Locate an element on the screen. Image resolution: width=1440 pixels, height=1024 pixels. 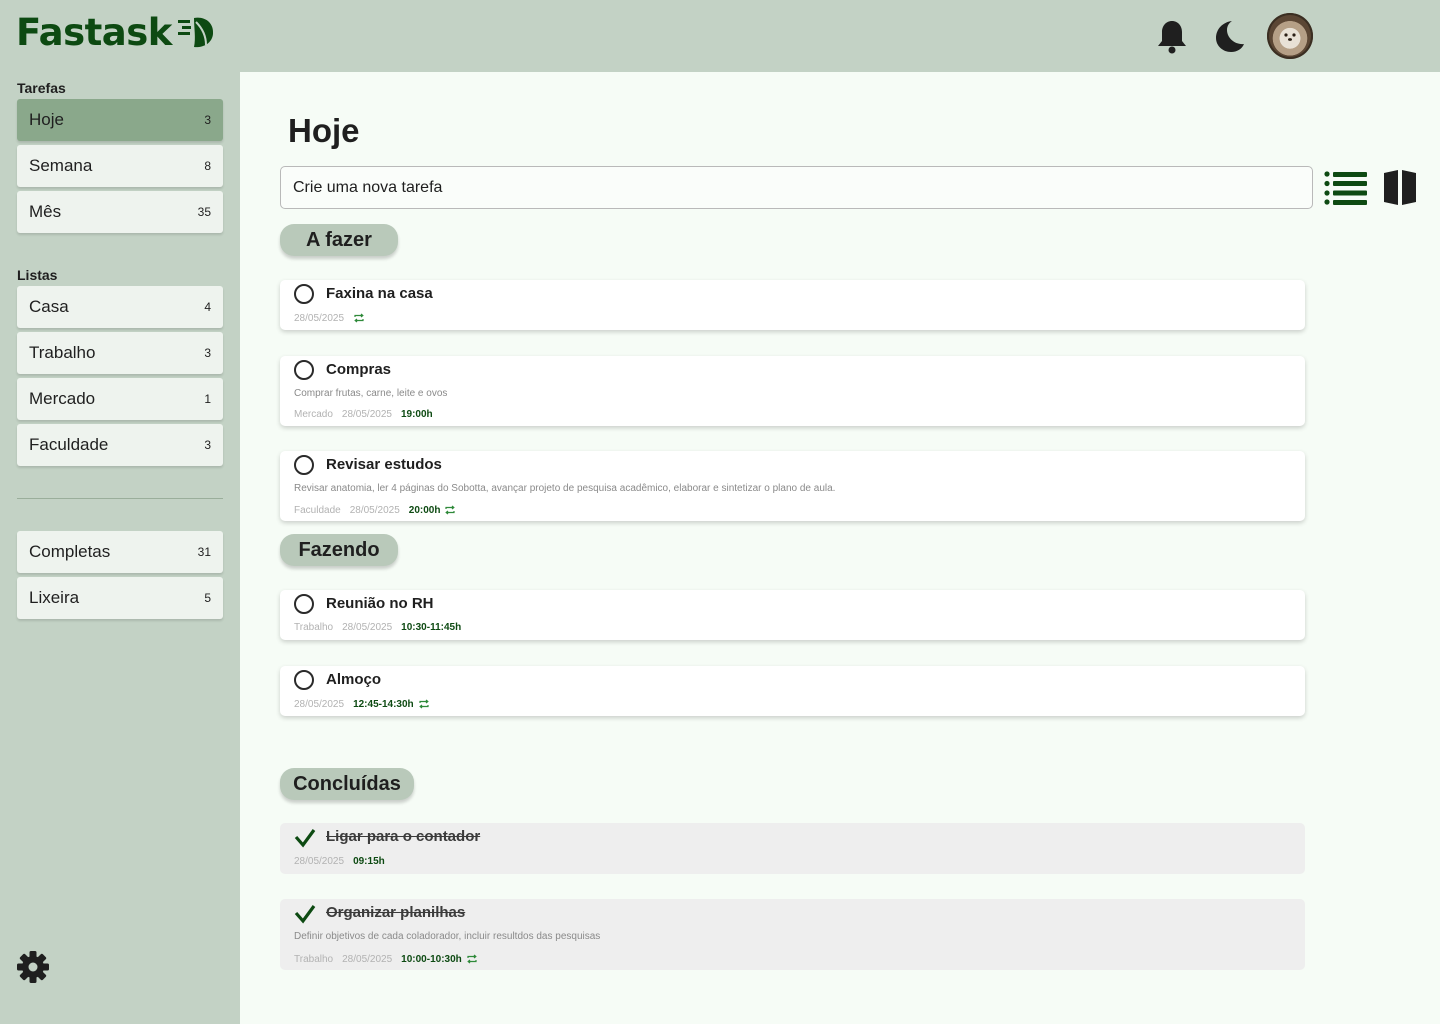
task-time: 19:00h is located at coordinates (416, 414).